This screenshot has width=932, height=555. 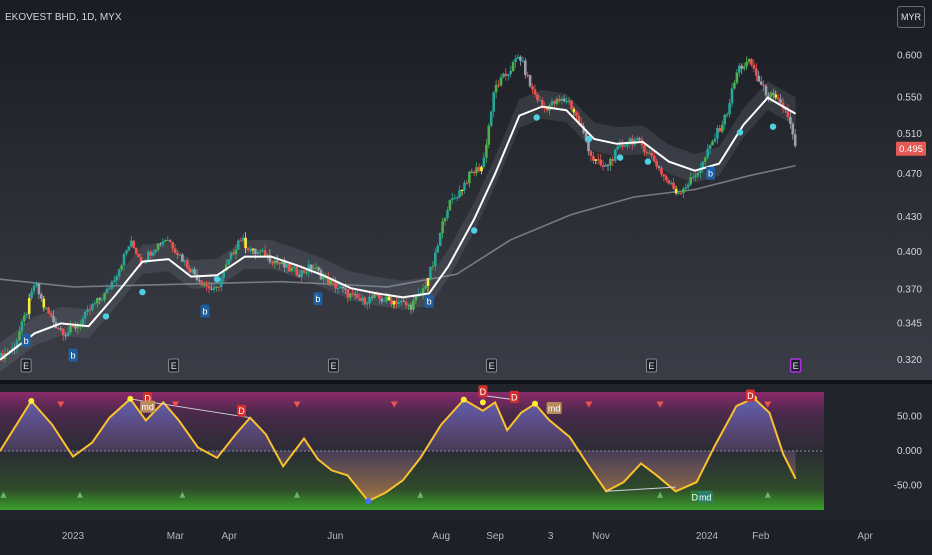 I want to click on currency-button: MYR, so click(x=911, y=17).